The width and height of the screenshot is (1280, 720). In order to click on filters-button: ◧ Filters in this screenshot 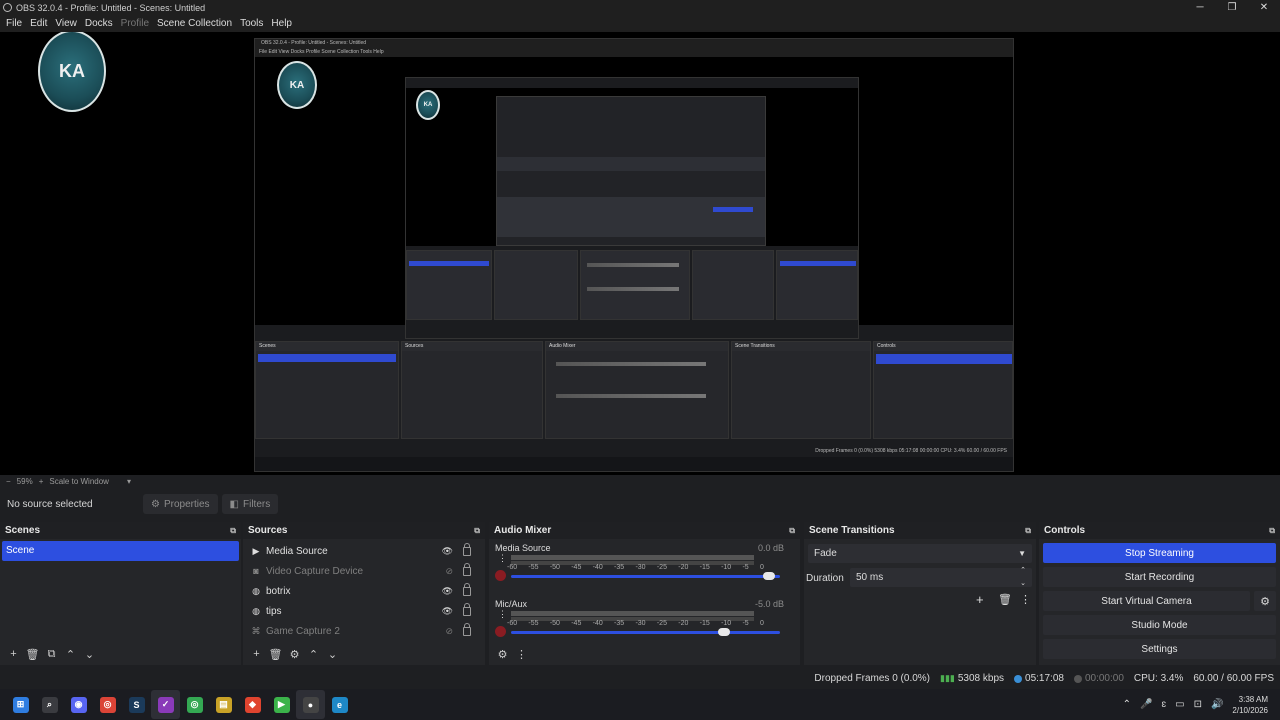, I will do `click(250, 504)`.